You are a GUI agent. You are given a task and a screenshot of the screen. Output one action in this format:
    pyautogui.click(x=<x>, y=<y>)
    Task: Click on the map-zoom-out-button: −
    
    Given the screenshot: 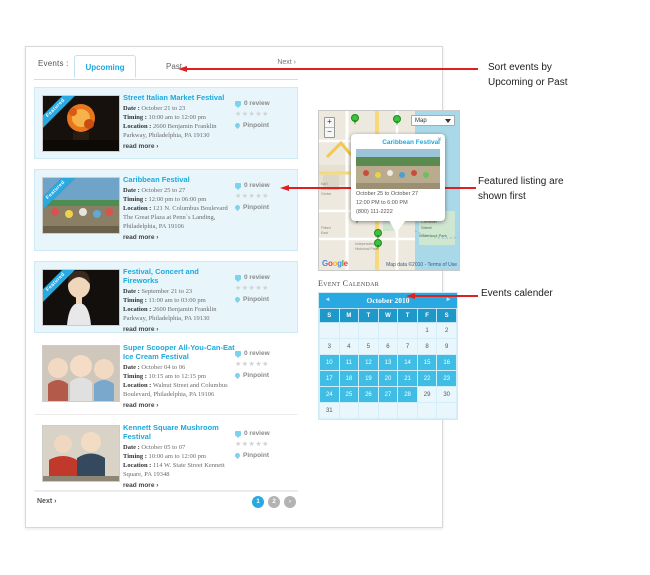 What is the action you would take?
    pyautogui.click(x=329, y=132)
    